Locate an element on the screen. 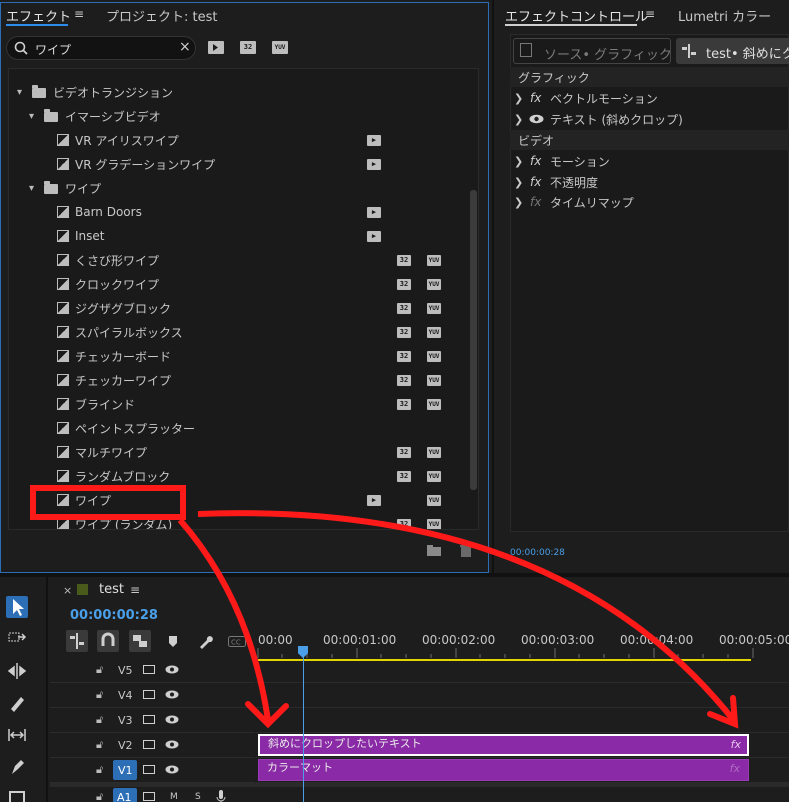 This screenshot has height=802, width=789. tree-item: マルチワイプ 32 YUV is located at coordinates (239, 452).